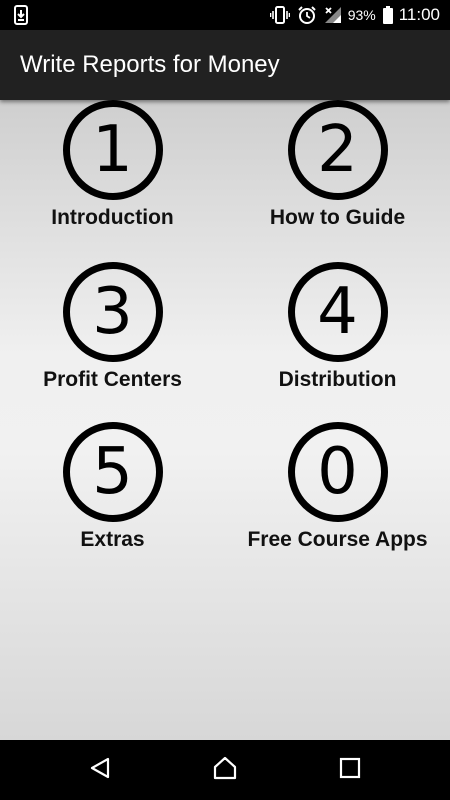  What do you see at coordinates (112, 379) in the screenshot?
I see `menu-item-label: Profit Centers` at bounding box center [112, 379].